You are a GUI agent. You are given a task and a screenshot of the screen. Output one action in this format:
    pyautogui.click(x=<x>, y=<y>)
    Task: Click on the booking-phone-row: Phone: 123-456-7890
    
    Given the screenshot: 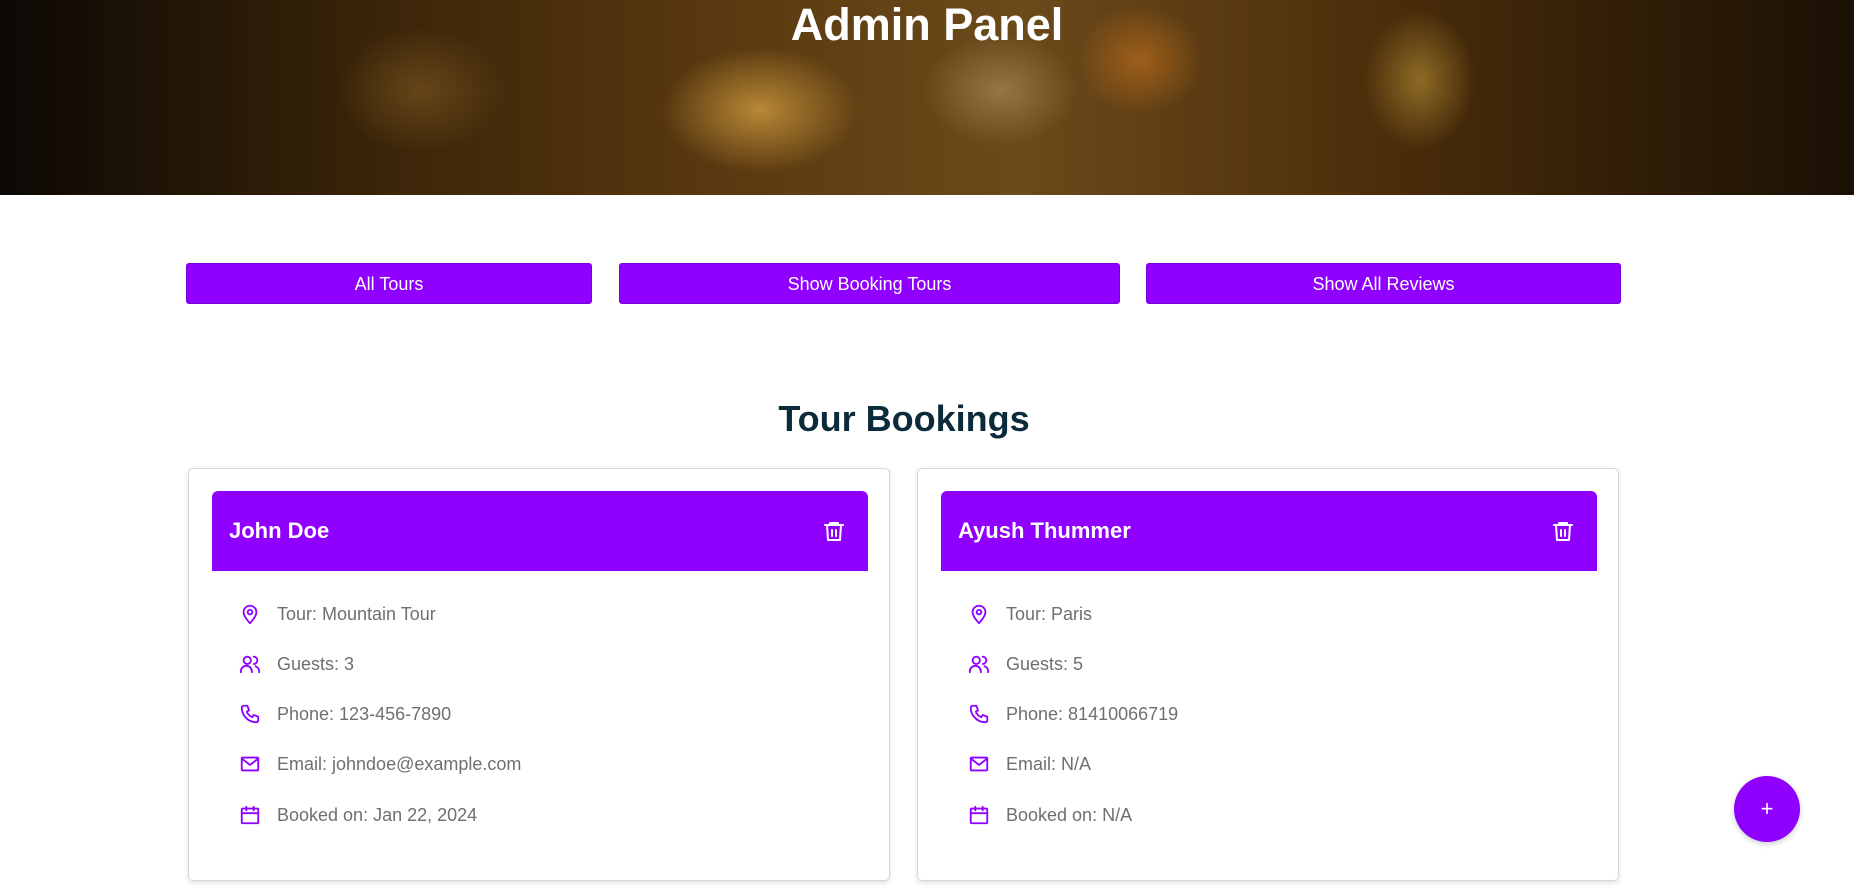 What is the action you would take?
    pyautogui.click(x=345, y=714)
    